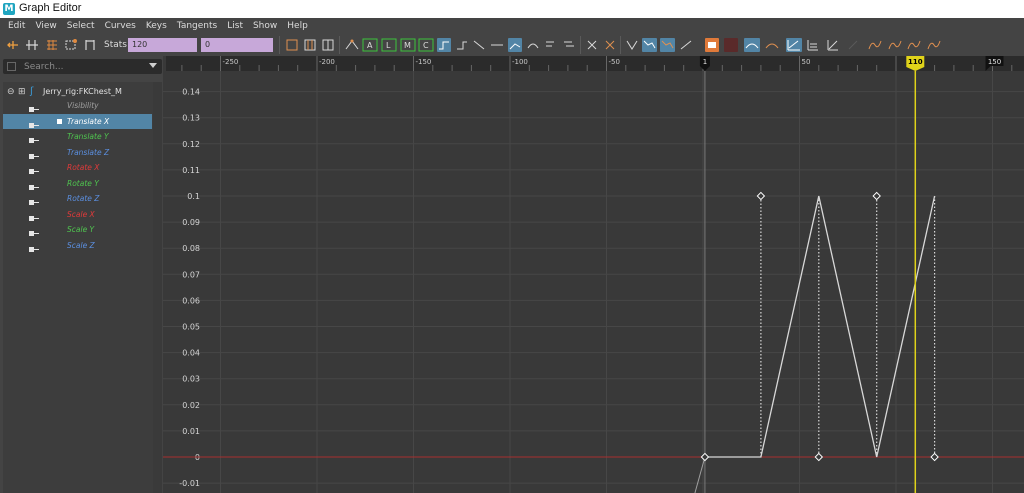  Describe the element at coordinates (77, 91) in the screenshot. I see `outliner-node-row: ⊖ ⊞ ʃ Jerry_rig:FKChest_M` at that location.